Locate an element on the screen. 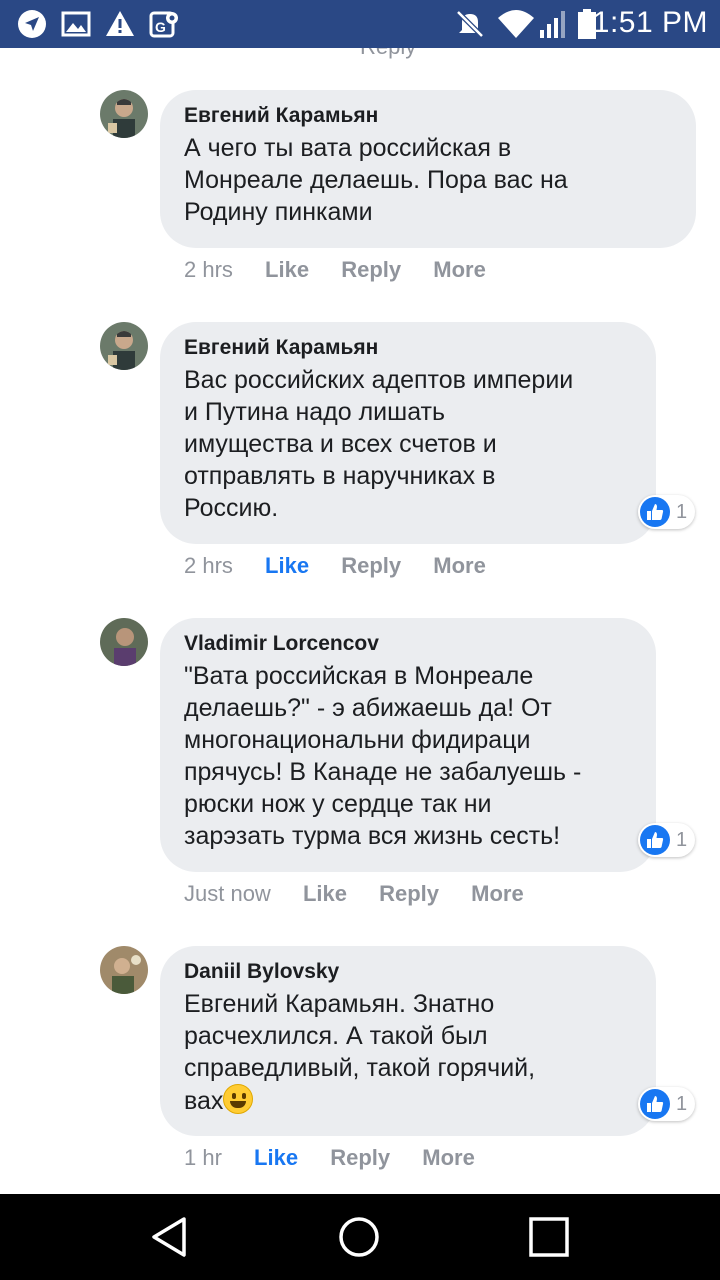  navigation-icon is located at coordinates (32, 24).